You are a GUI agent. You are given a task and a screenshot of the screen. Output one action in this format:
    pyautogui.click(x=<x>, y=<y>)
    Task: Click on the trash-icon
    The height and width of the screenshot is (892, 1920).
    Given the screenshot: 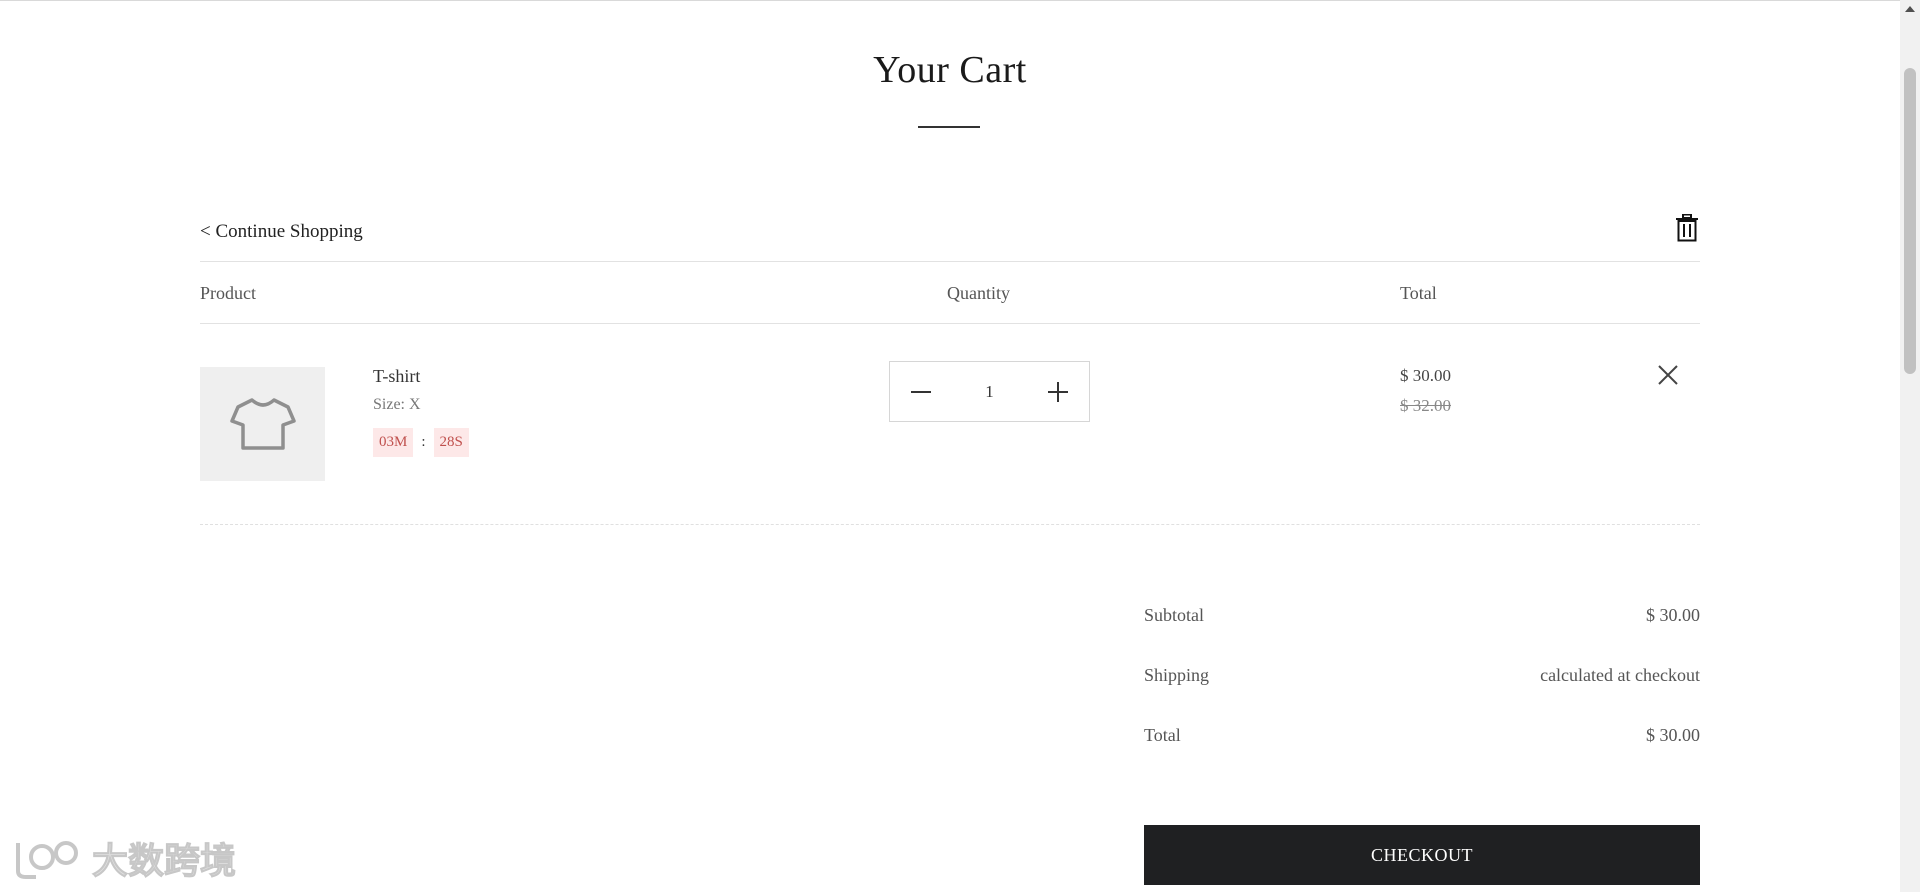 What is the action you would take?
    pyautogui.click(x=1687, y=227)
    